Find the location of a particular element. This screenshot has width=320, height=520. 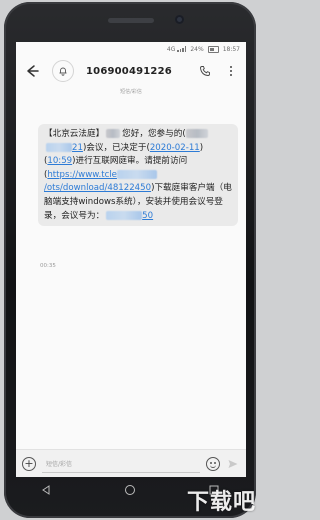

back-arrow-icon is located at coordinates (32, 71).